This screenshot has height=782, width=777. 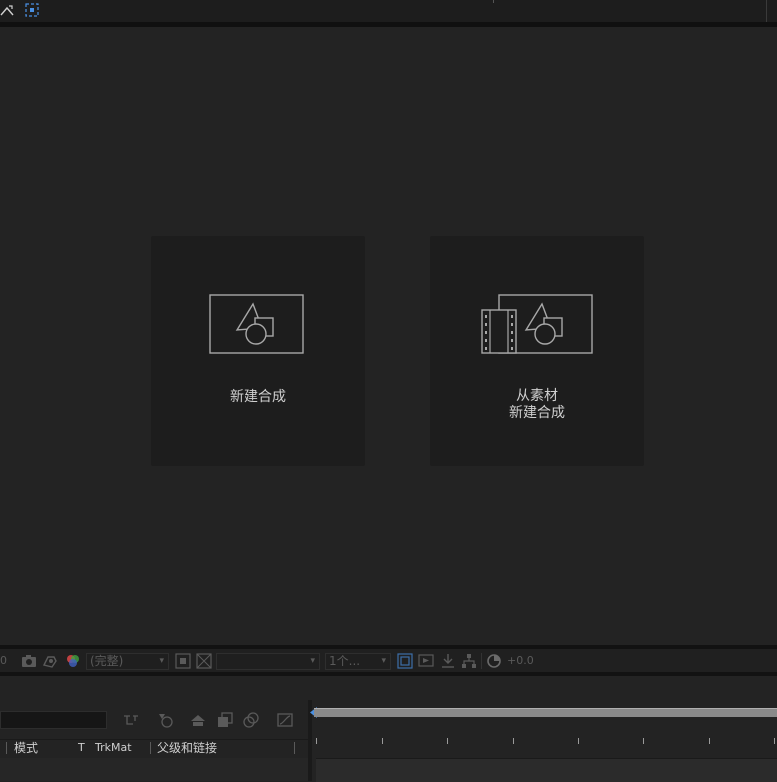 What do you see at coordinates (426, 661) in the screenshot?
I see `fast-previews-icon` at bounding box center [426, 661].